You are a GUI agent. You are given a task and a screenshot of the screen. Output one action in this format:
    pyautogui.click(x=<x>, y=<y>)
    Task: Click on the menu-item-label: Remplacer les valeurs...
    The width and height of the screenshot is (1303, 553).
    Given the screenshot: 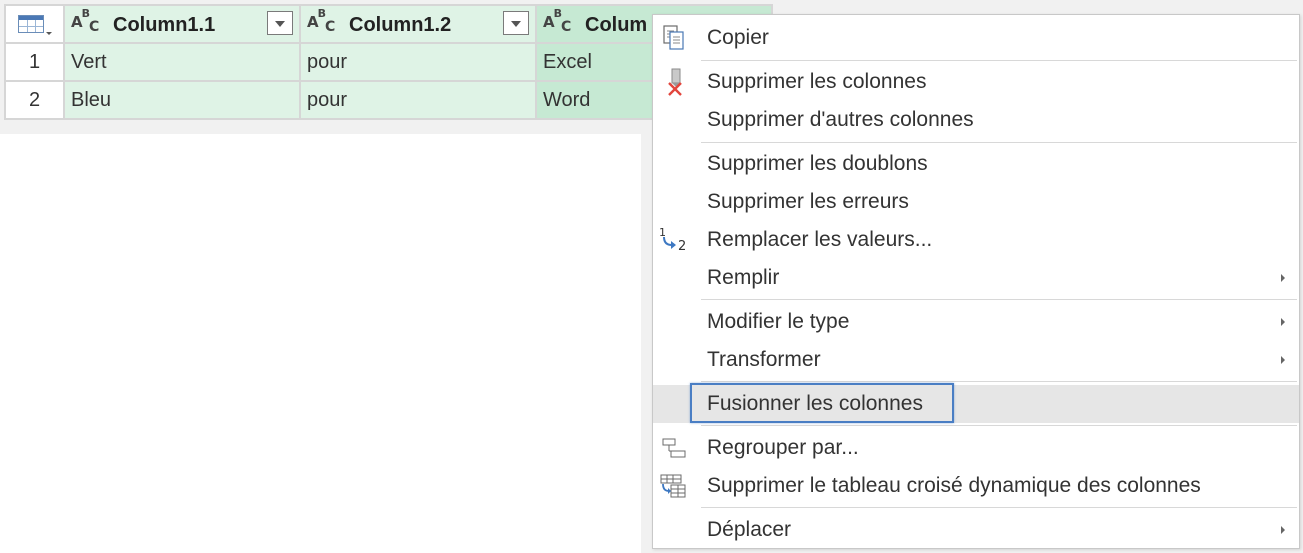 What is the action you would take?
    pyautogui.click(x=820, y=239)
    